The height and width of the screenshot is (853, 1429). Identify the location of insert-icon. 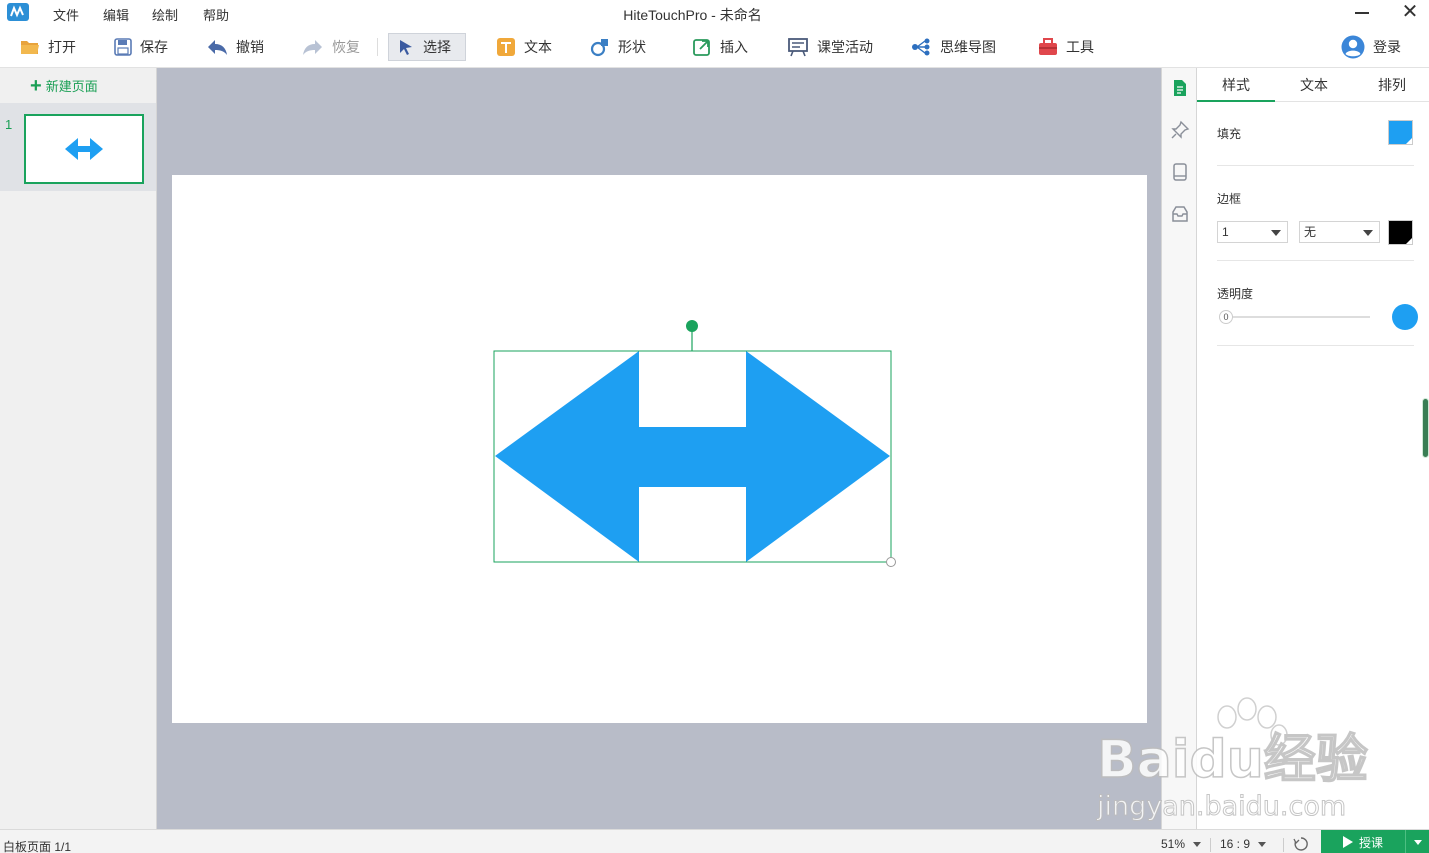
(701, 47).